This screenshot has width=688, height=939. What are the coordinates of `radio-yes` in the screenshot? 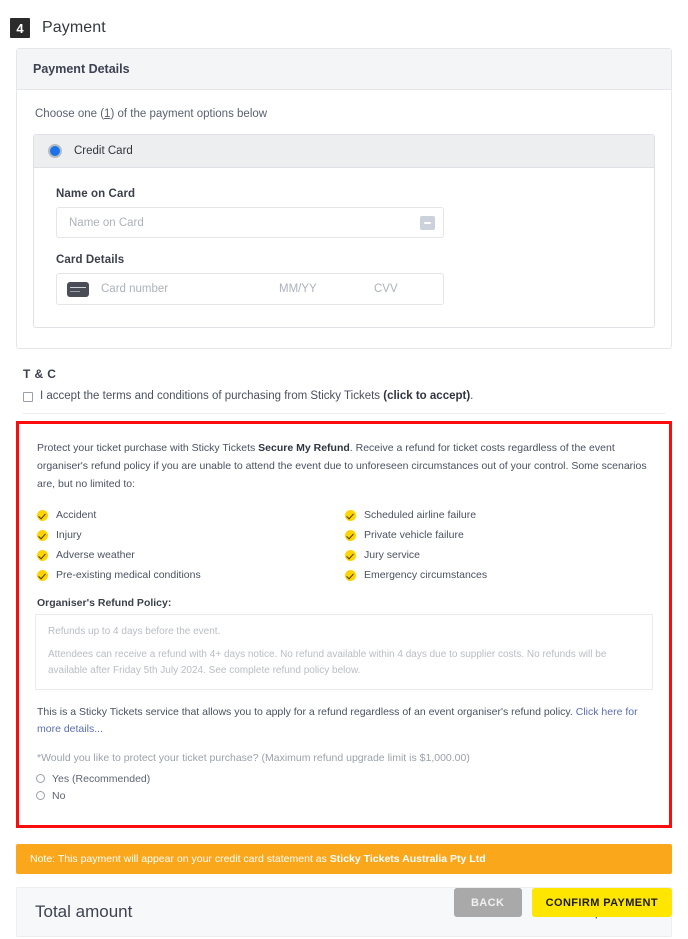 It's located at (40, 779).